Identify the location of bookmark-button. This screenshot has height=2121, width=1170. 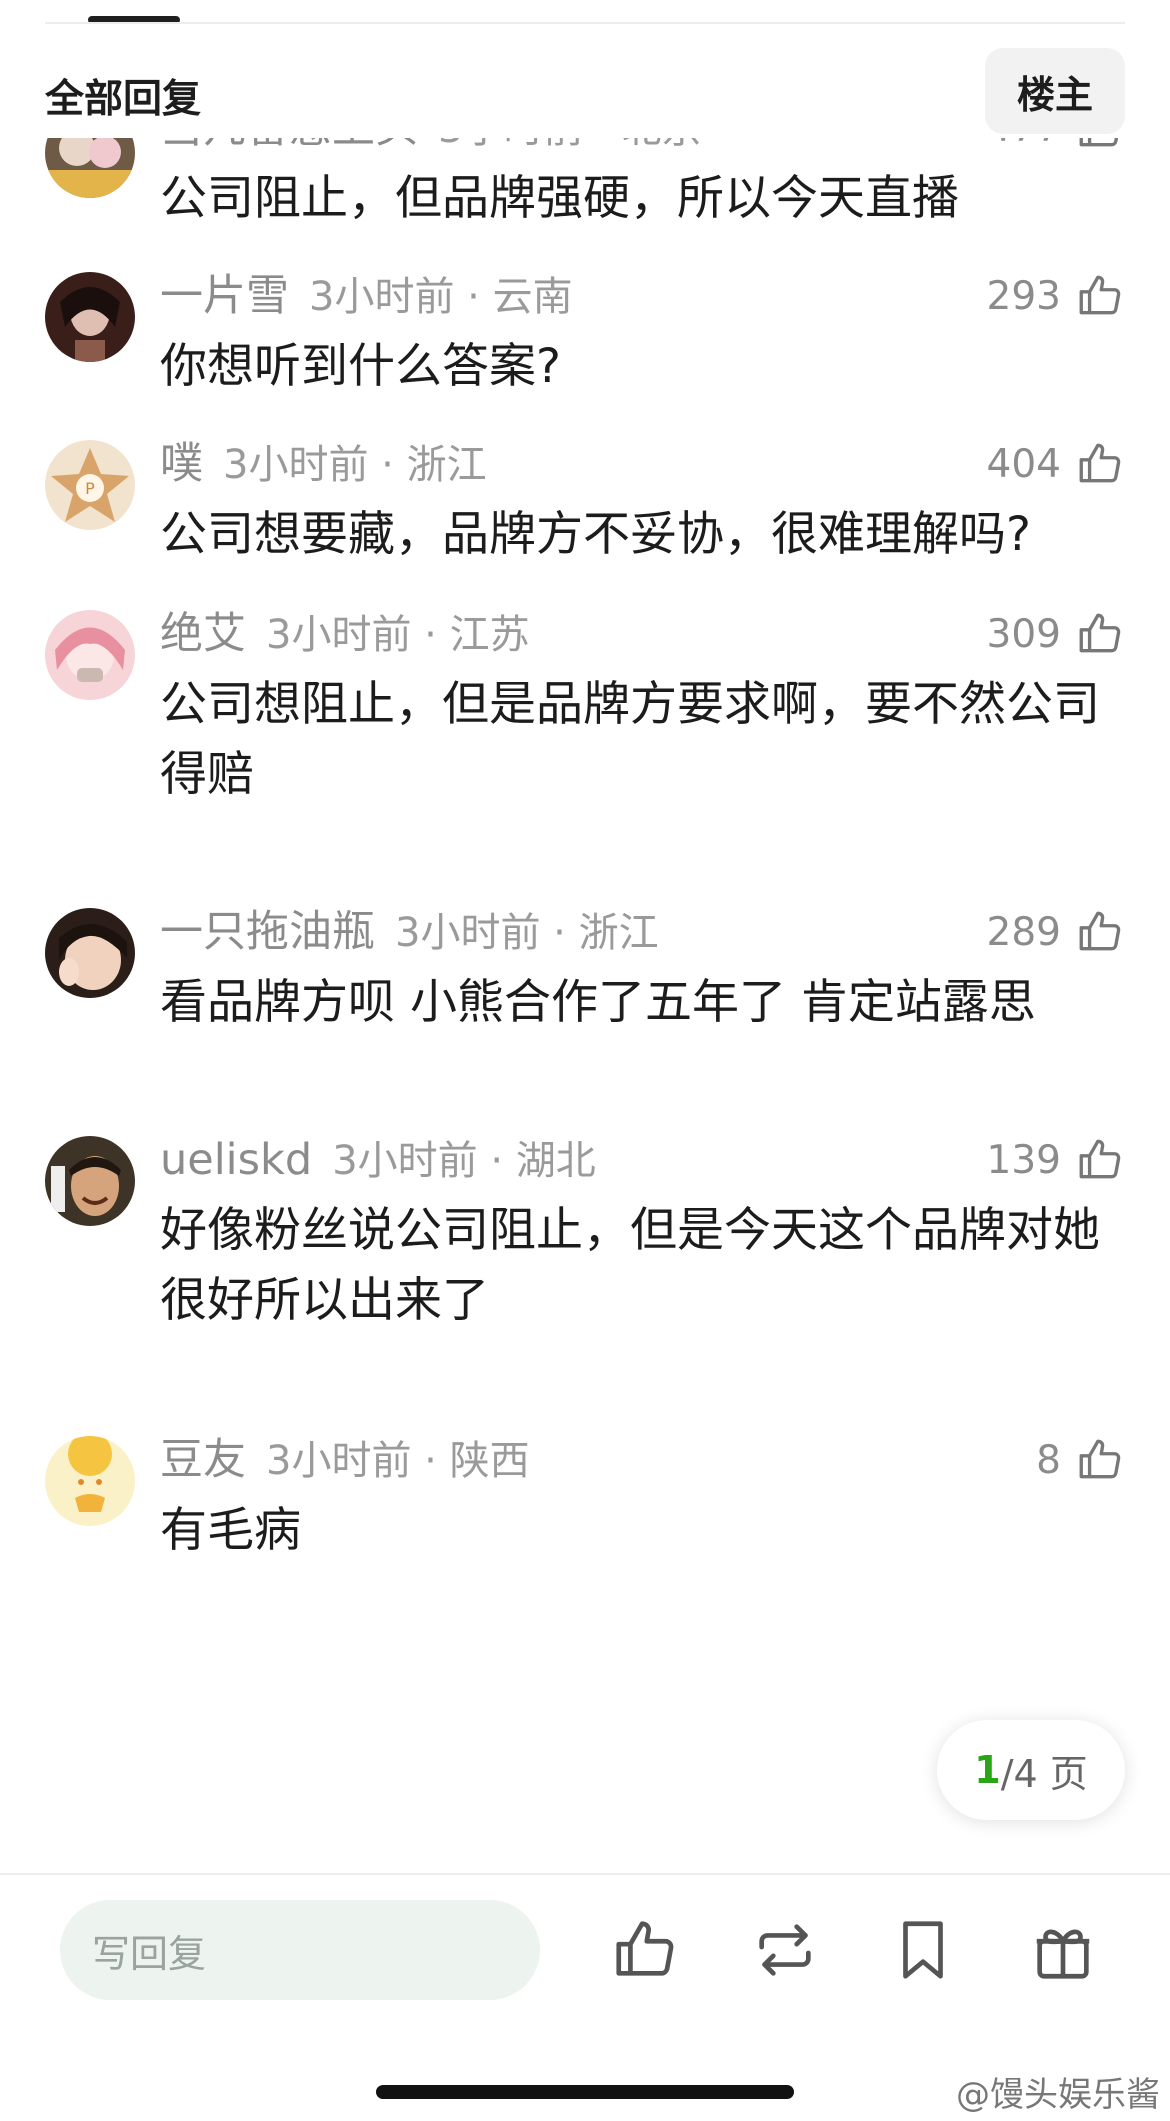
(923, 1950).